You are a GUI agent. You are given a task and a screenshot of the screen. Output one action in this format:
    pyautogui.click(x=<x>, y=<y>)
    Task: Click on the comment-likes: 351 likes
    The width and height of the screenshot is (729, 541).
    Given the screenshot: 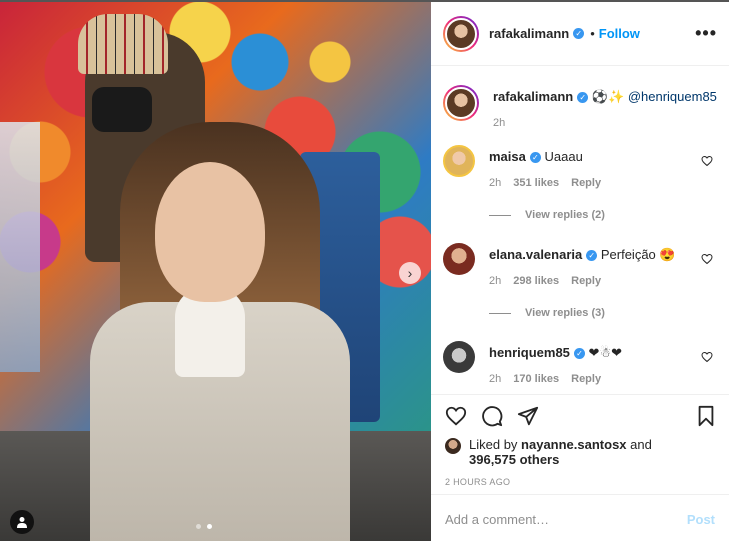 What is the action you would take?
    pyautogui.click(x=536, y=183)
    